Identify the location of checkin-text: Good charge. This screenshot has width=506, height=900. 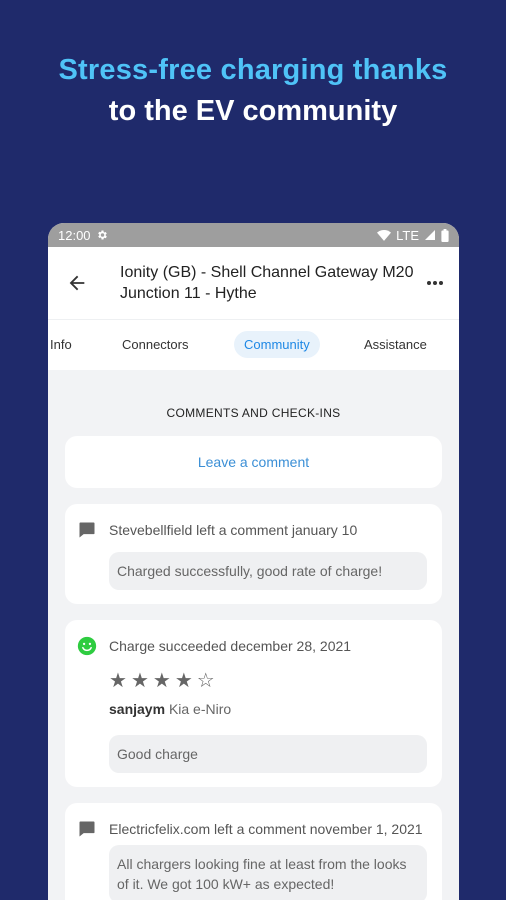
(268, 754).